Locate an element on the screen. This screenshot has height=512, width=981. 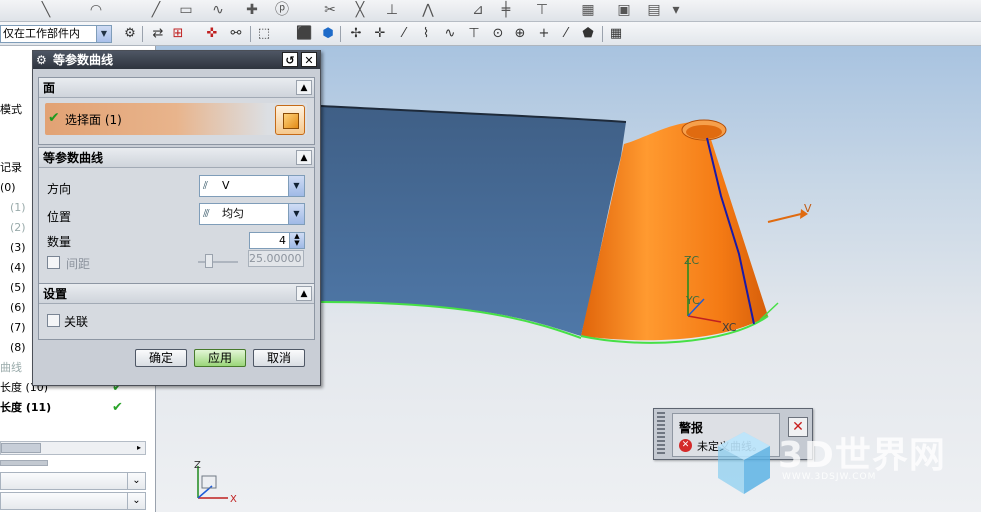
position-select: ⫻ 均匀 ▼ is located at coordinates (252, 214).